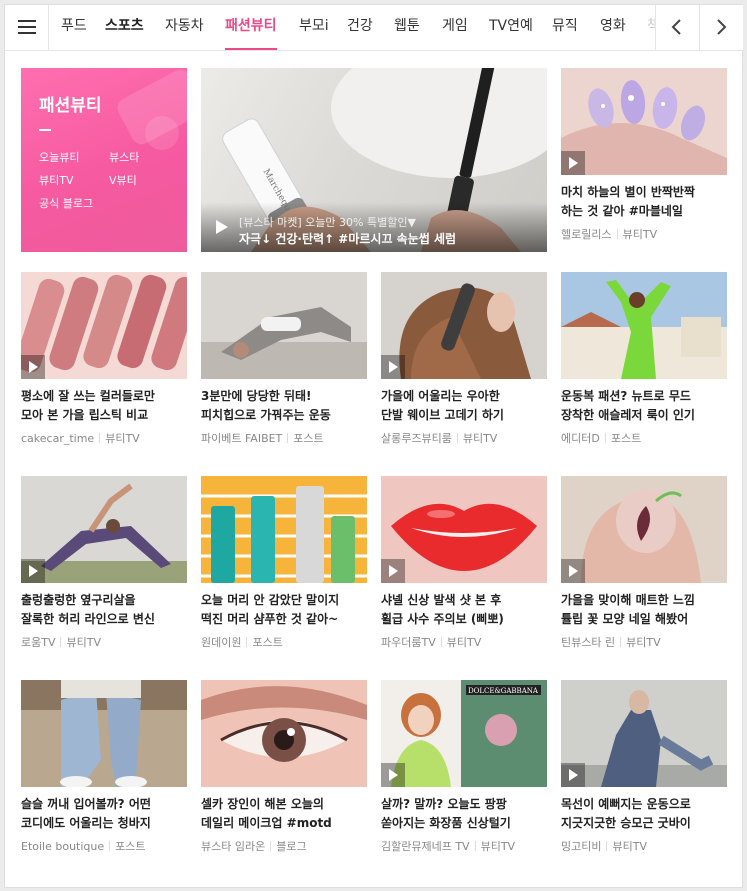 This screenshot has width=747, height=891. What do you see at coordinates (184, 27) in the screenshot?
I see `tab-car: 자동차` at bounding box center [184, 27].